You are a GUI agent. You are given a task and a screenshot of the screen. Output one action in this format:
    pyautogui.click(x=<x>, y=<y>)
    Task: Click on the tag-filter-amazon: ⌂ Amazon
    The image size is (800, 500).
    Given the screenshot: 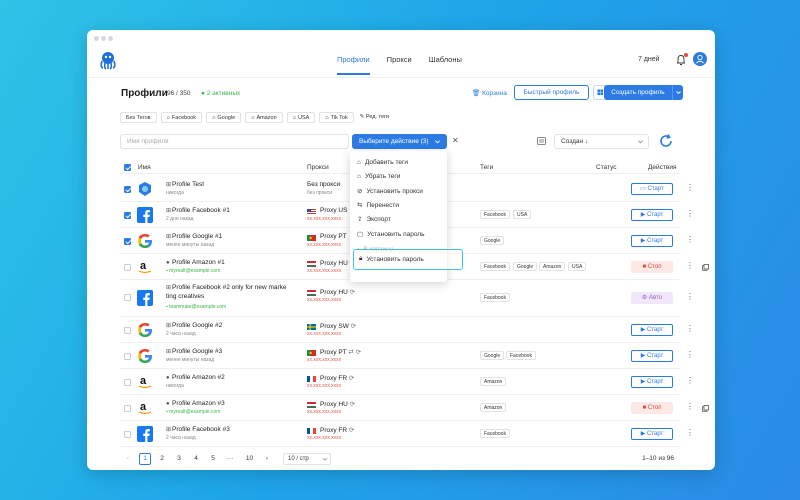 What is the action you would take?
    pyautogui.click(x=264, y=117)
    